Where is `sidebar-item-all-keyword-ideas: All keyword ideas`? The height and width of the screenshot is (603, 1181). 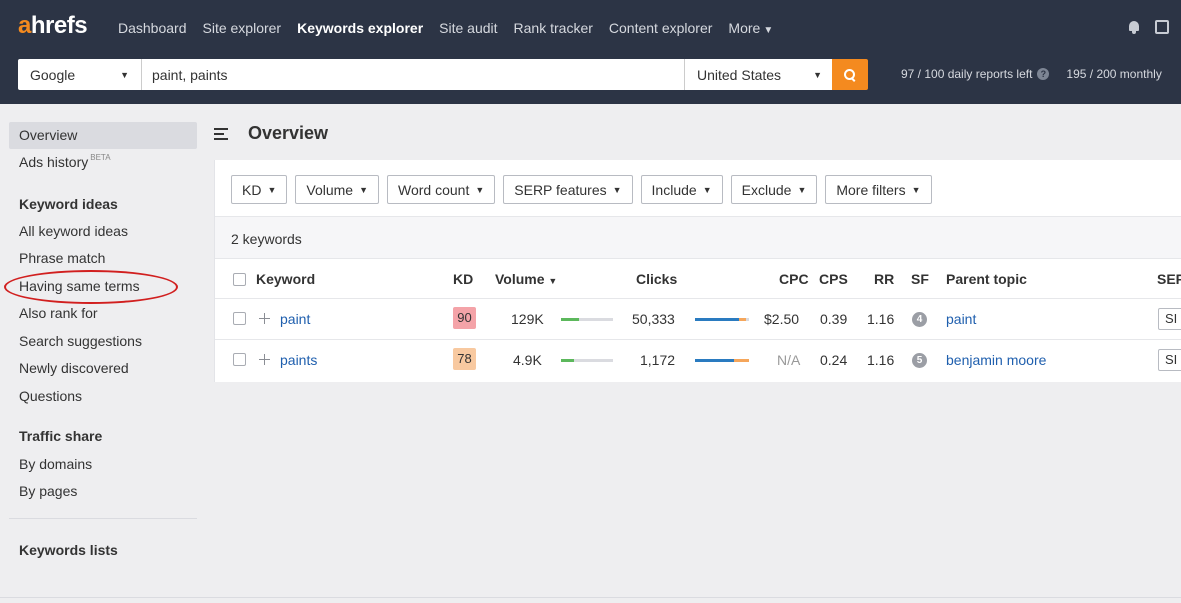 sidebar-item-all-keyword-ideas: All keyword ideas is located at coordinates (73, 231).